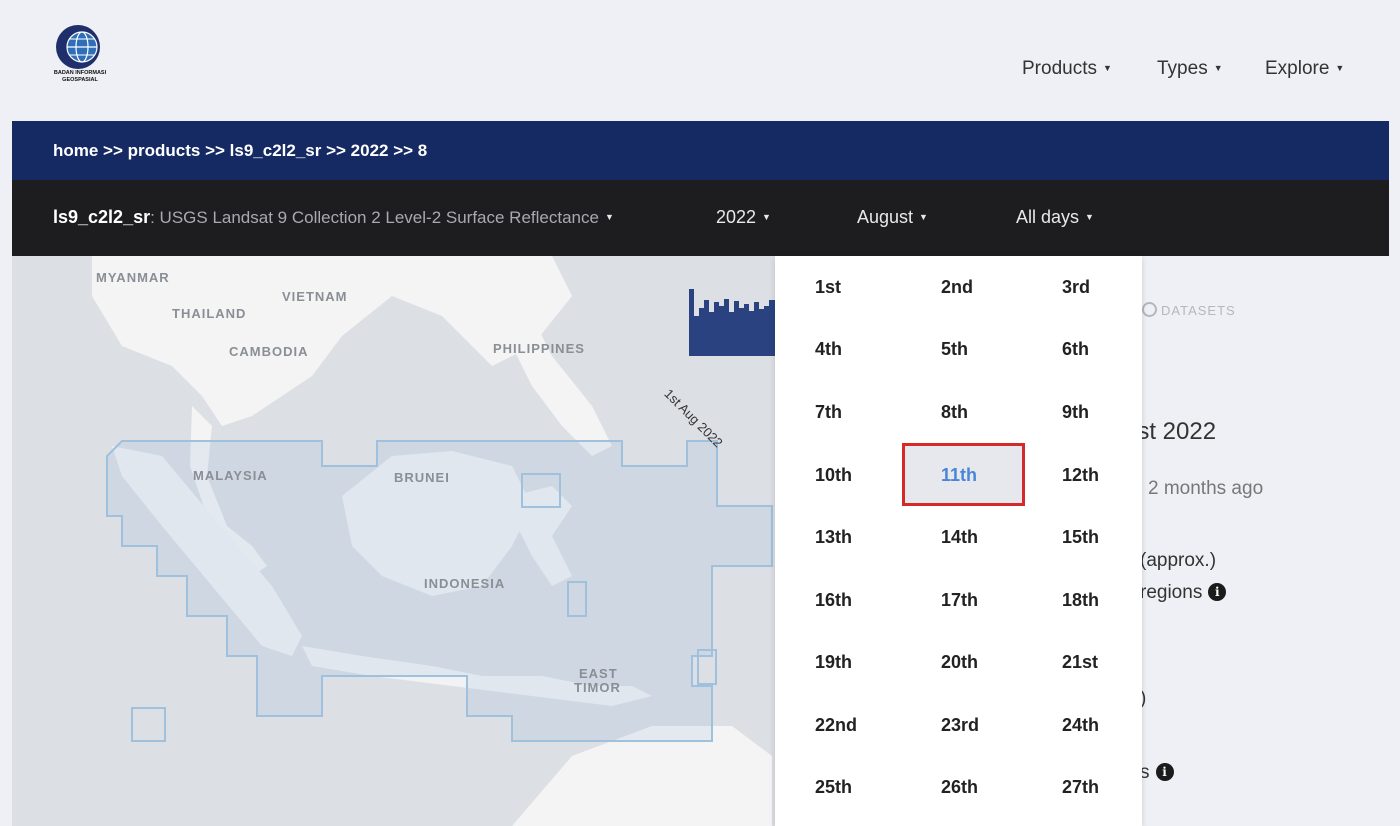 The width and height of the screenshot is (1400, 826). What do you see at coordinates (597, 687) in the screenshot?
I see `map-label-timor: TIMOR` at bounding box center [597, 687].